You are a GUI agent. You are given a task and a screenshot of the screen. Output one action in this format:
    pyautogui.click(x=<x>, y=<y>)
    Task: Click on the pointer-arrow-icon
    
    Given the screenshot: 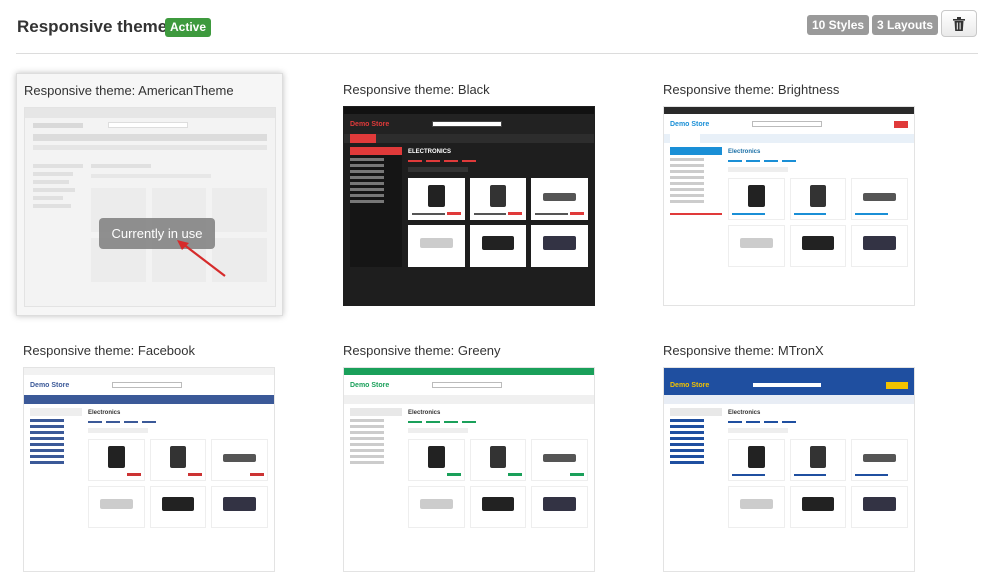 What is the action you would take?
    pyautogui.click(x=201, y=258)
    